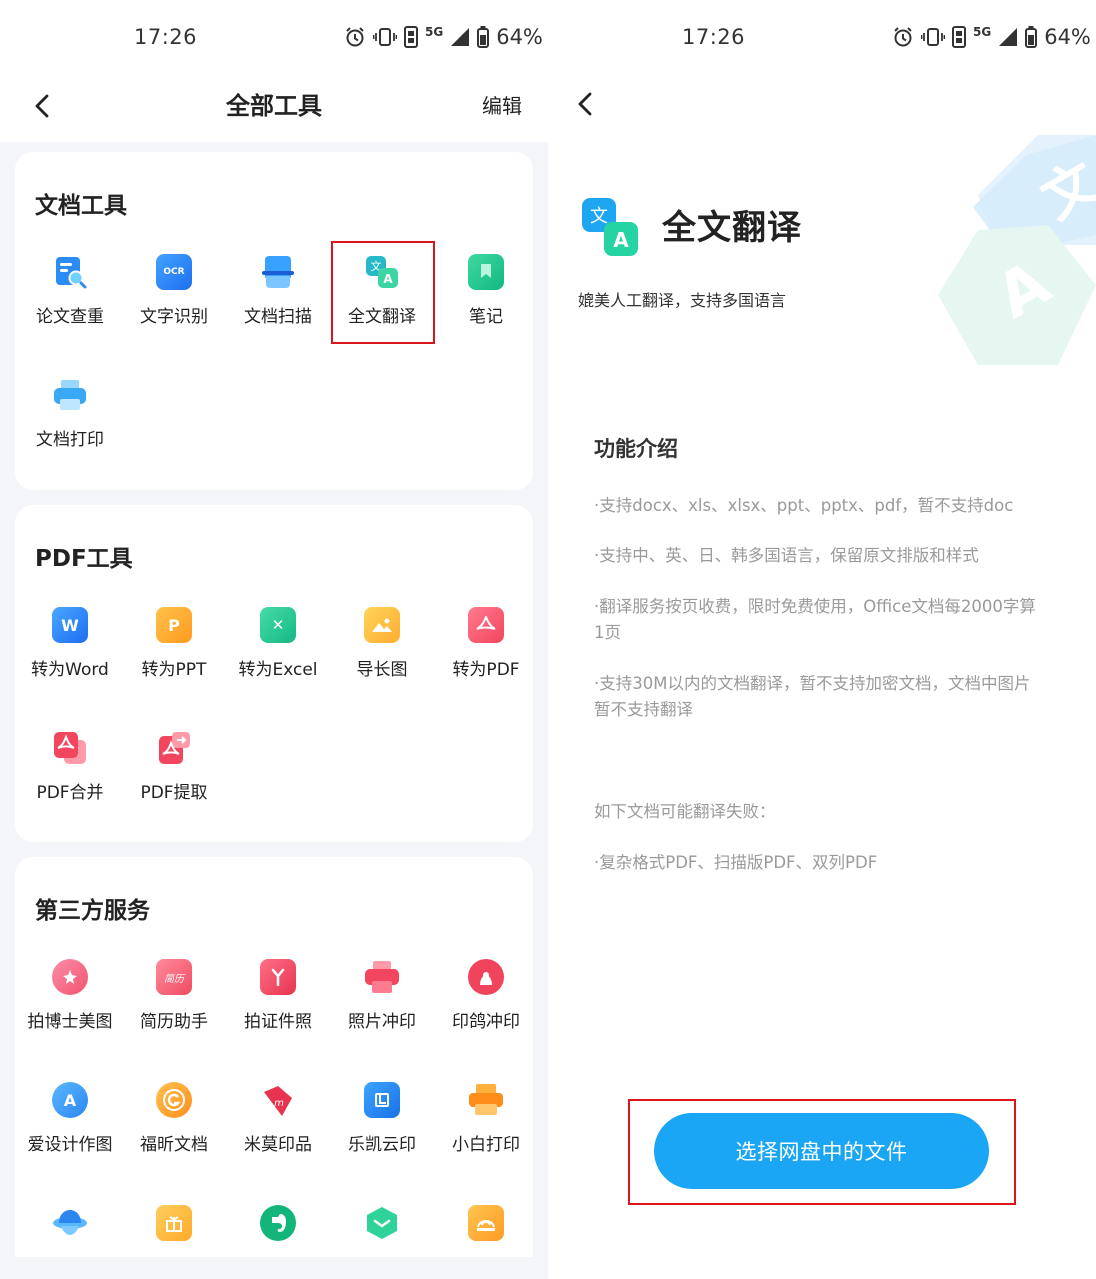  I want to click on tool-label: 笔记, so click(486, 317).